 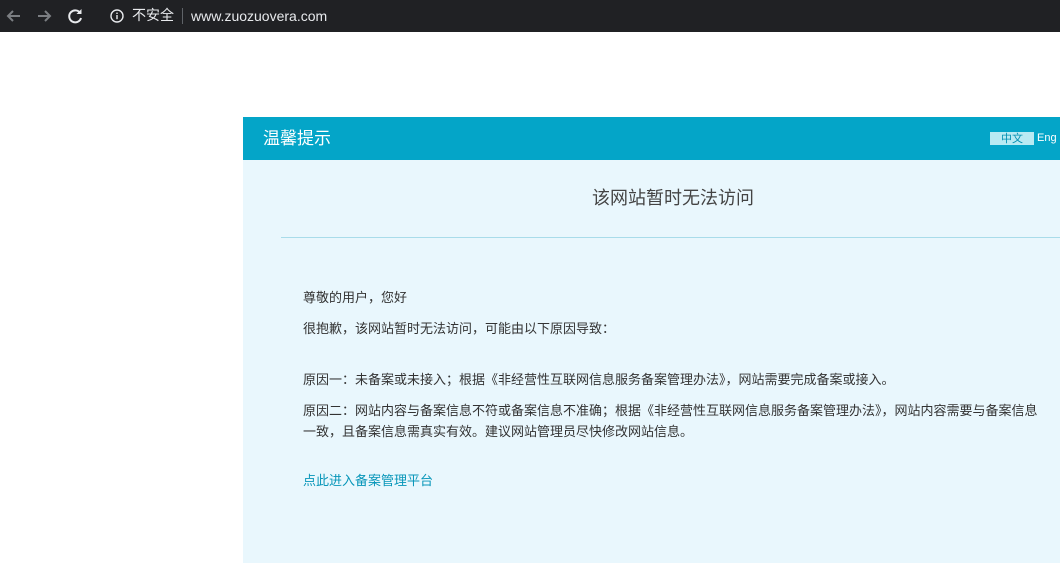 I want to click on arrow-right-icon, so click(x=44, y=16).